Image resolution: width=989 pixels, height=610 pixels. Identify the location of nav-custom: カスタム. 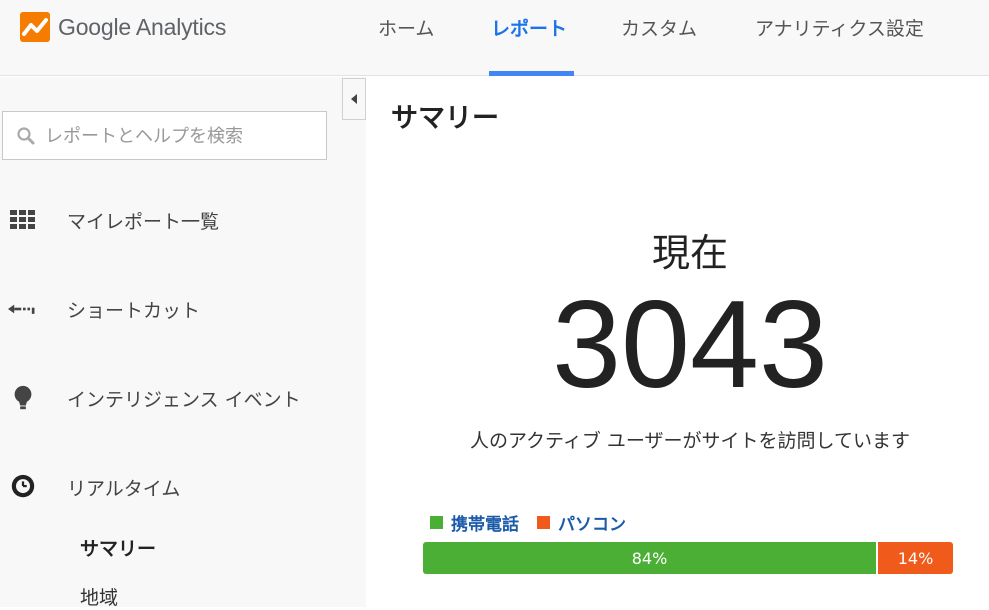
(659, 29).